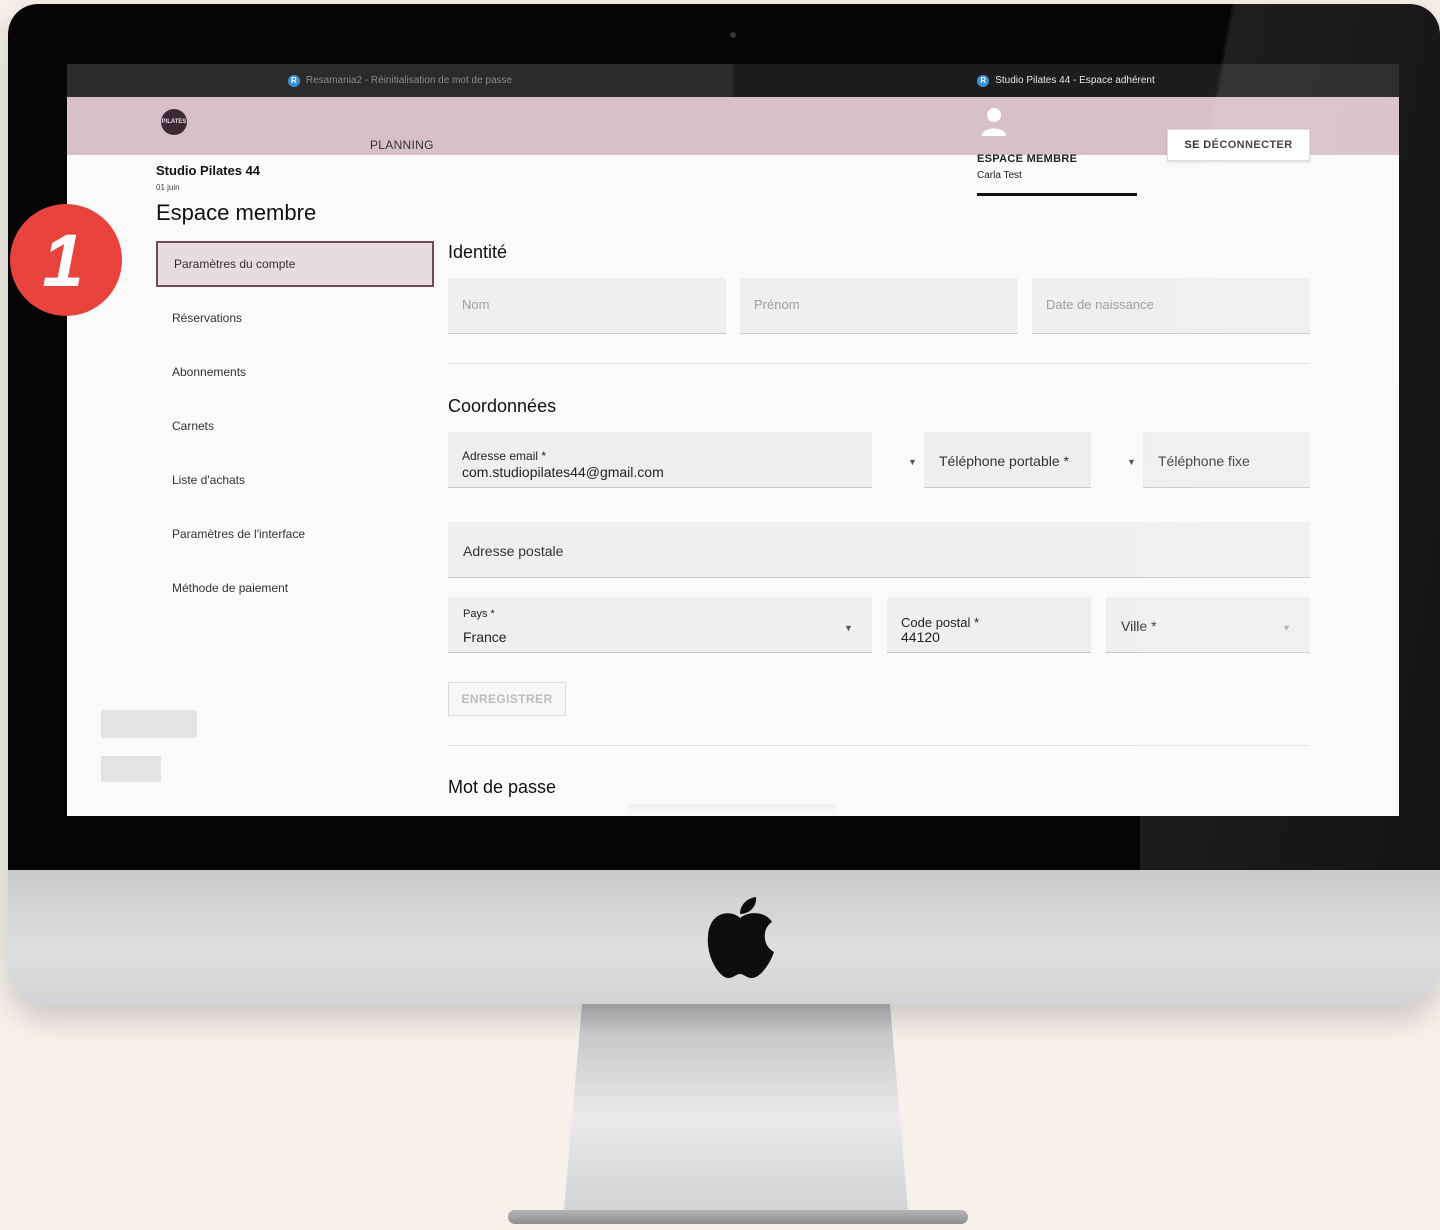 Image resolution: width=1440 pixels, height=1230 pixels. What do you see at coordinates (208, 170) in the screenshot?
I see `studio-name: Studio Pilates 44` at bounding box center [208, 170].